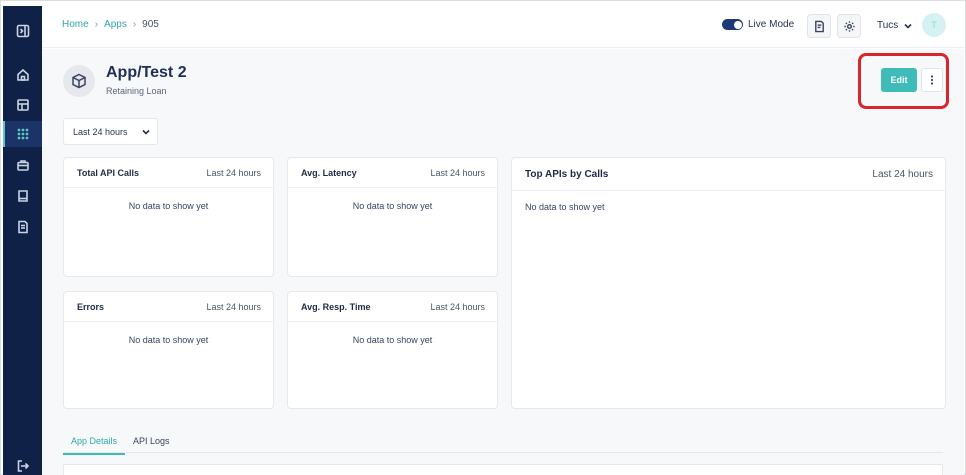 Image resolution: width=966 pixels, height=475 pixels. What do you see at coordinates (503, 452) in the screenshot?
I see `tab-divider` at bounding box center [503, 452].